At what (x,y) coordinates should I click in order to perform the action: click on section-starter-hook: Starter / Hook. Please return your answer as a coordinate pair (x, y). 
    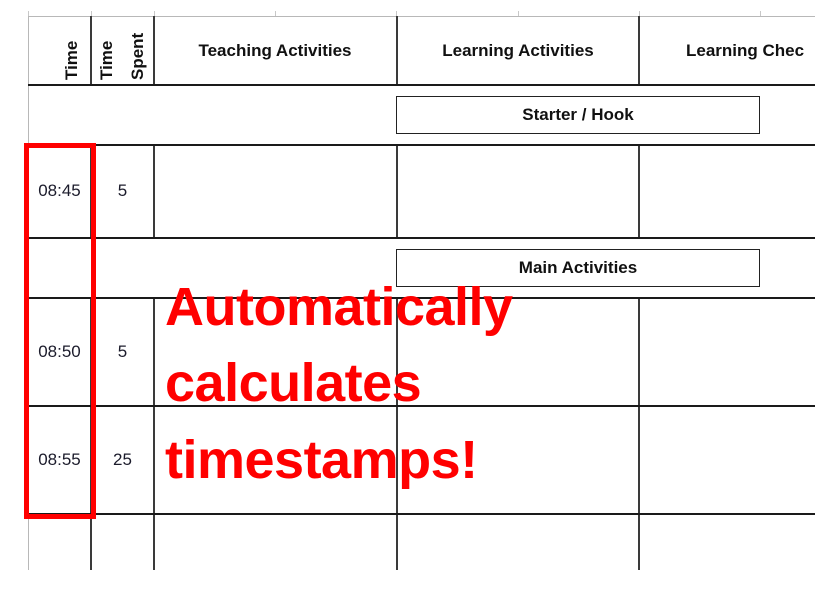
    Looking at the image, I should click on (578, 115).